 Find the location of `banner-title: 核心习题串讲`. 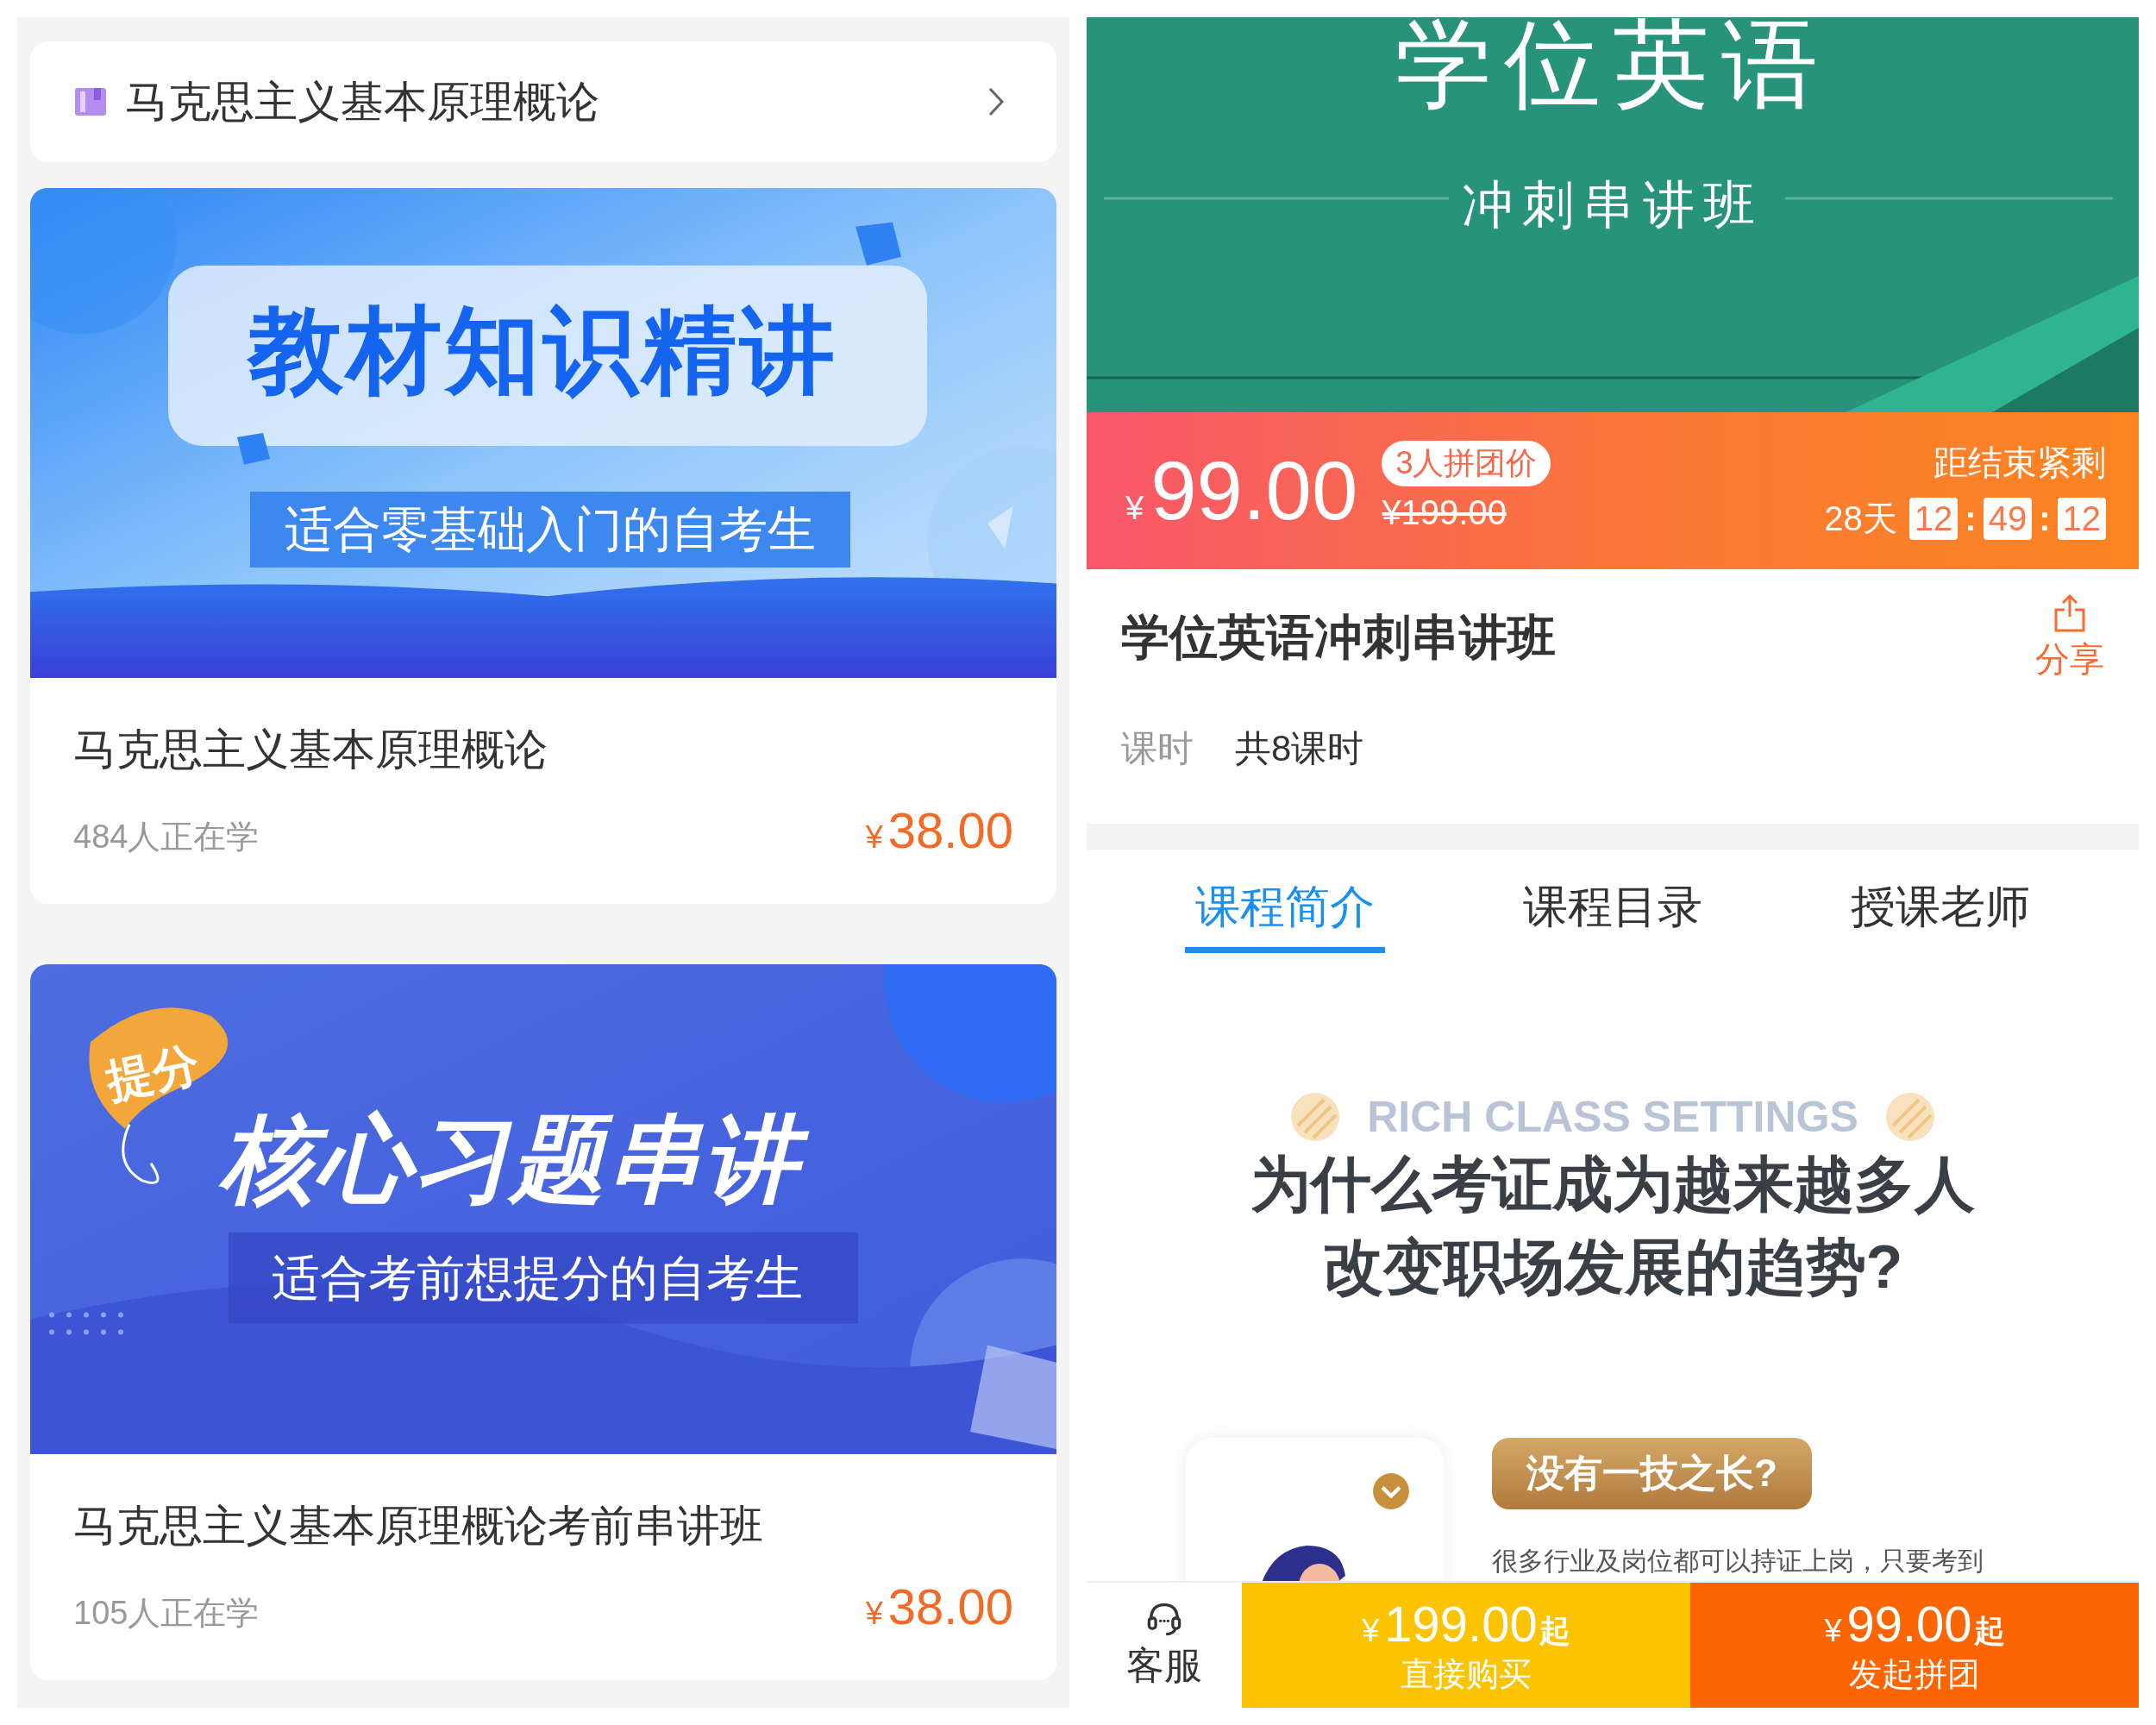

banner-title: 核心习题串讲 is located at coordinates (518, 1163).